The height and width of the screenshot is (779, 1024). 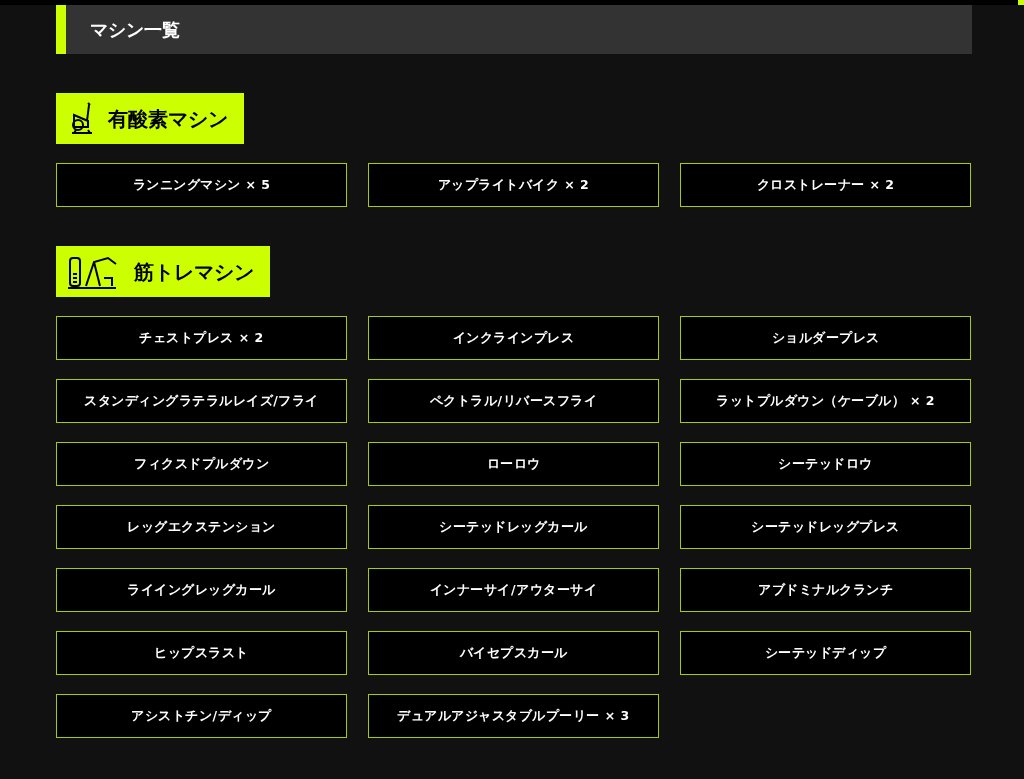 I want to click on machine-item: シーテッドディップ, so click(x=825, y=653).